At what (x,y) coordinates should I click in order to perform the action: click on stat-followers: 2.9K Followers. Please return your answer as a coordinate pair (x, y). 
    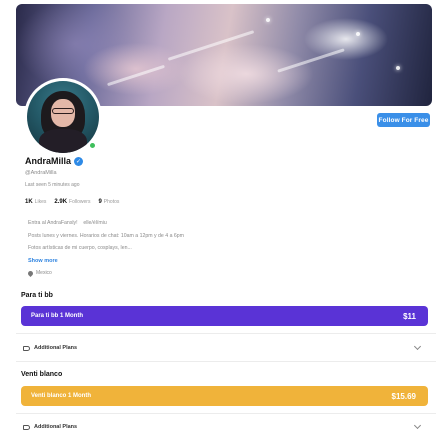
    Looking at the image, I should click on (72, 202).